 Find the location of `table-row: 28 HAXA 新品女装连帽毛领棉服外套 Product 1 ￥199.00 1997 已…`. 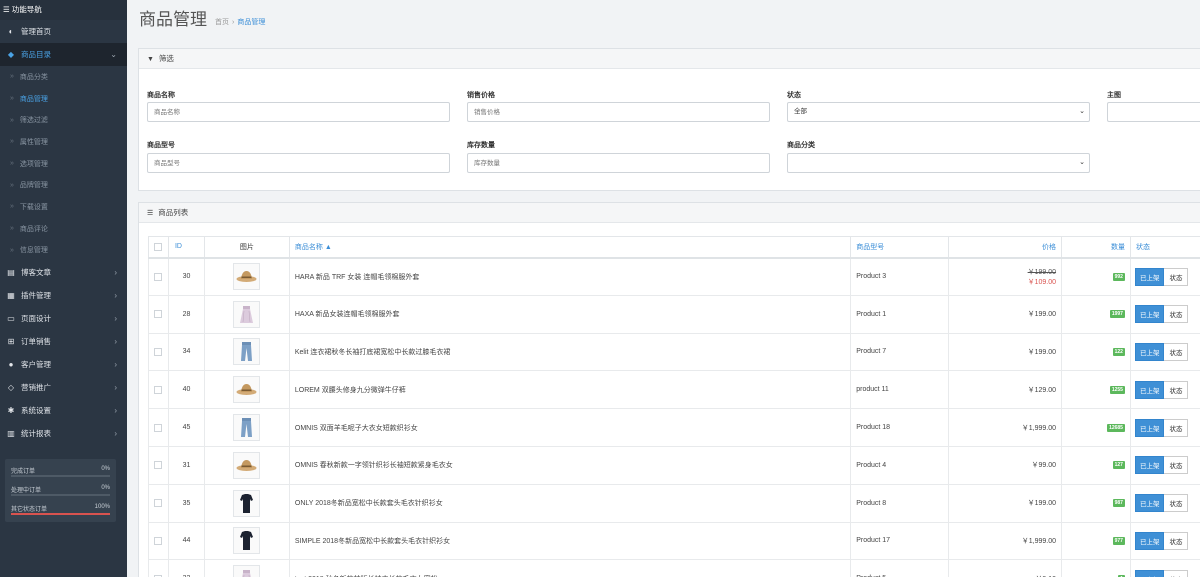

table-row: 28 HAXA 新品女装连帽毛领棉服外套 Product 1 ￥199.00 1997 已… is located at coordinates (674, 314).